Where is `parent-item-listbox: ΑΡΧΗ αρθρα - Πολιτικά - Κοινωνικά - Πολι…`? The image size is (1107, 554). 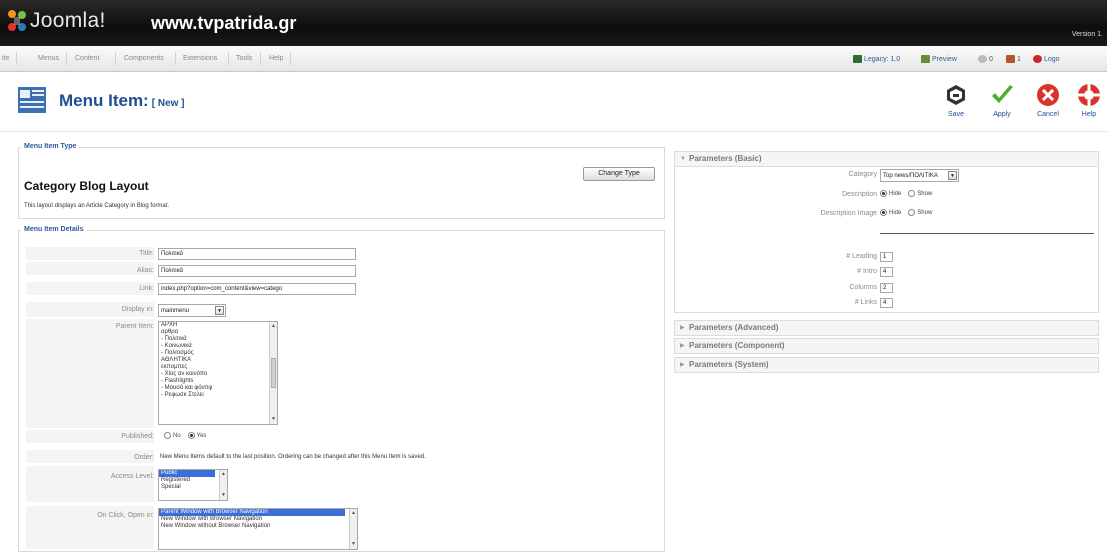 parent-item-listbox: ΑΡΧΗ αρθρα - Πολιτικά - Κοινωνικά - Πολι… is located at coordinates (218, 373).